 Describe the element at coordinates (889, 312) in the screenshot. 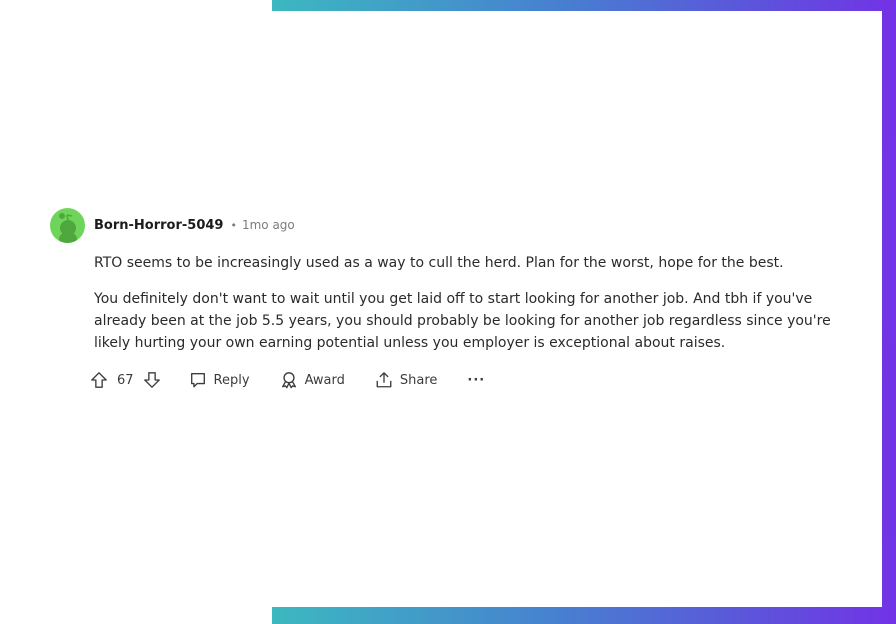

I see `gradient-frame-right` at that location.